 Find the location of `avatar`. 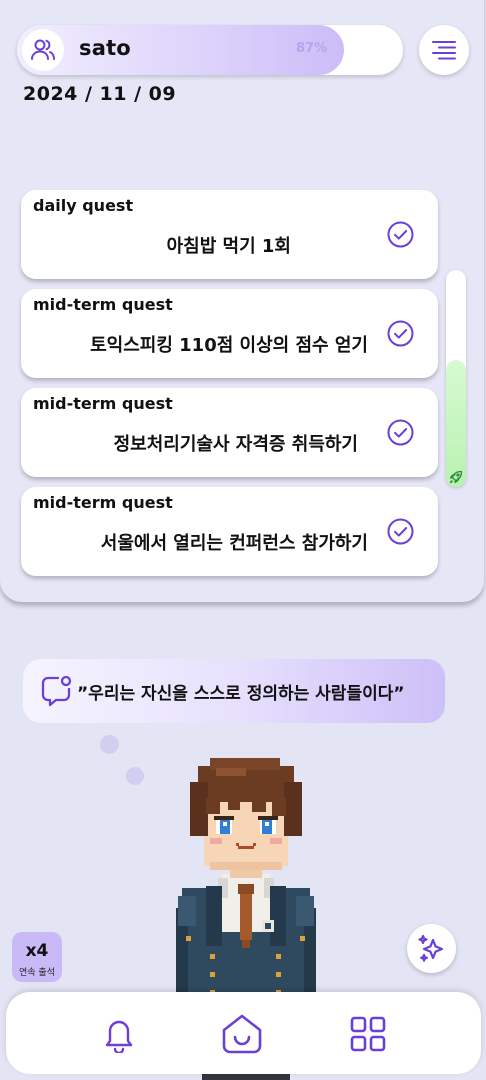

avatar is located at coordinates (43, 50).